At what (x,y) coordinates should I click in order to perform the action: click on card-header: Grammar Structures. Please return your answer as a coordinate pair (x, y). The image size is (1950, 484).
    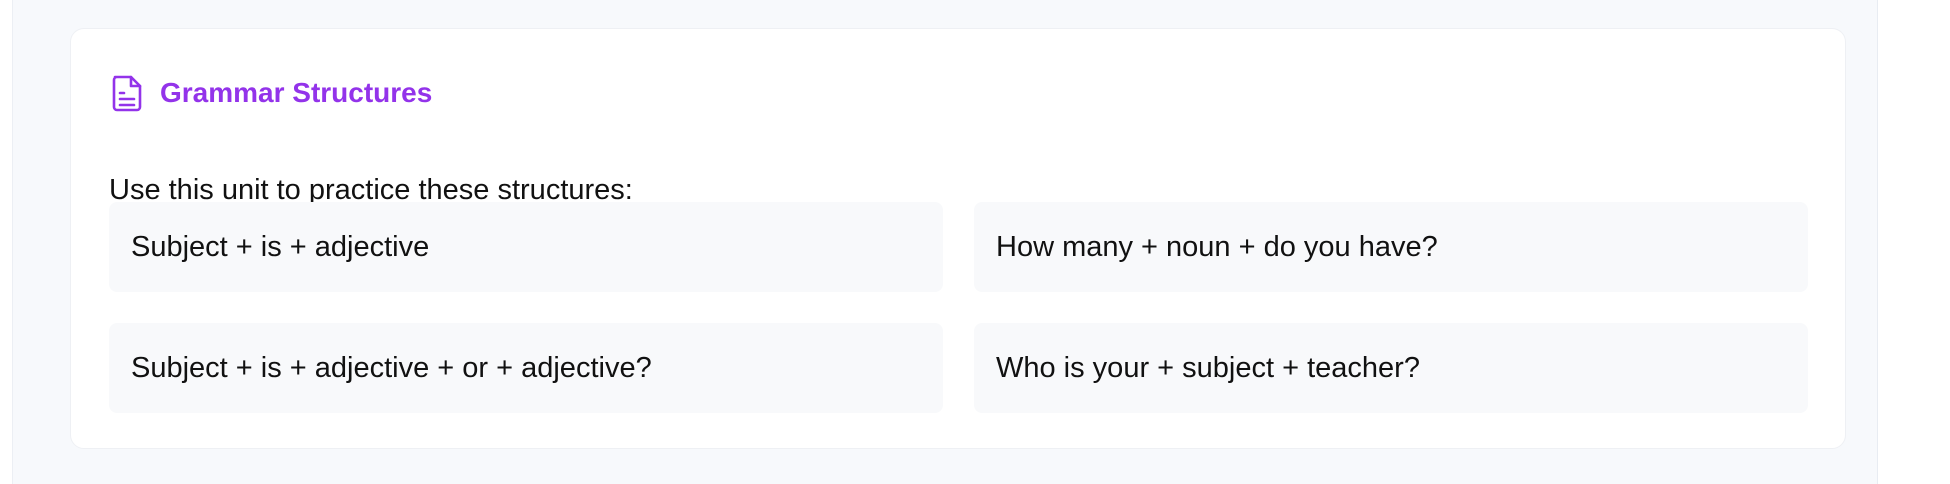
    Looking at the image, I should click on (271, 93).